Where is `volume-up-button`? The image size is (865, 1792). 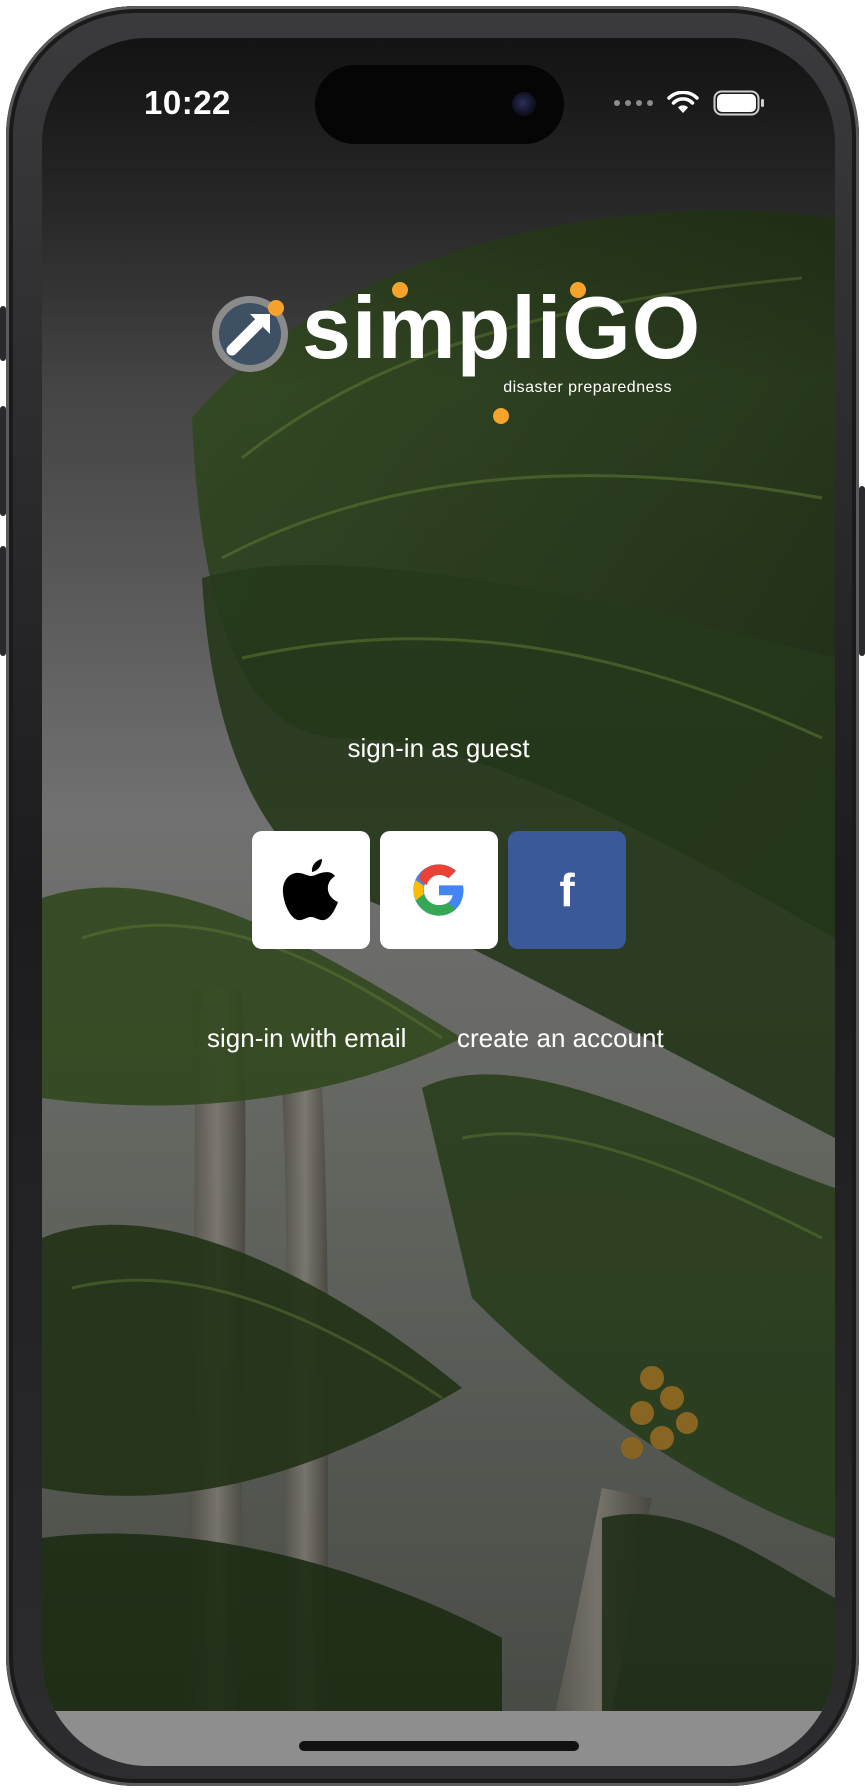 volume-up-button is located at coordinates (3, 461).